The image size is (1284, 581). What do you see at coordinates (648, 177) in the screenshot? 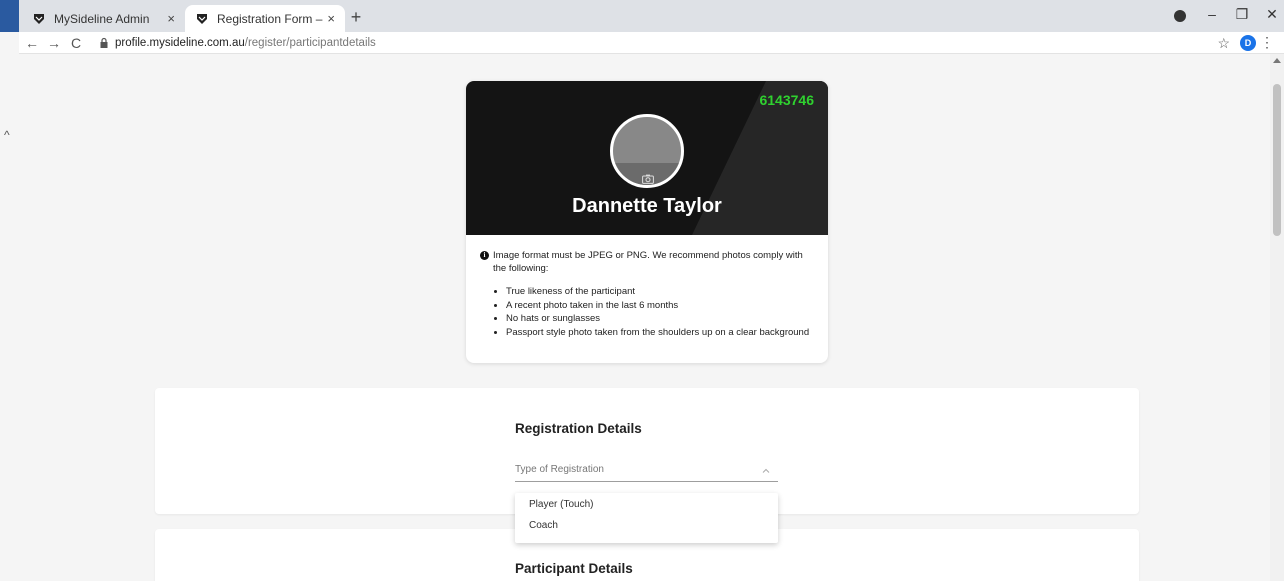
I see `camera-icon` at bounding box center [648, 177].